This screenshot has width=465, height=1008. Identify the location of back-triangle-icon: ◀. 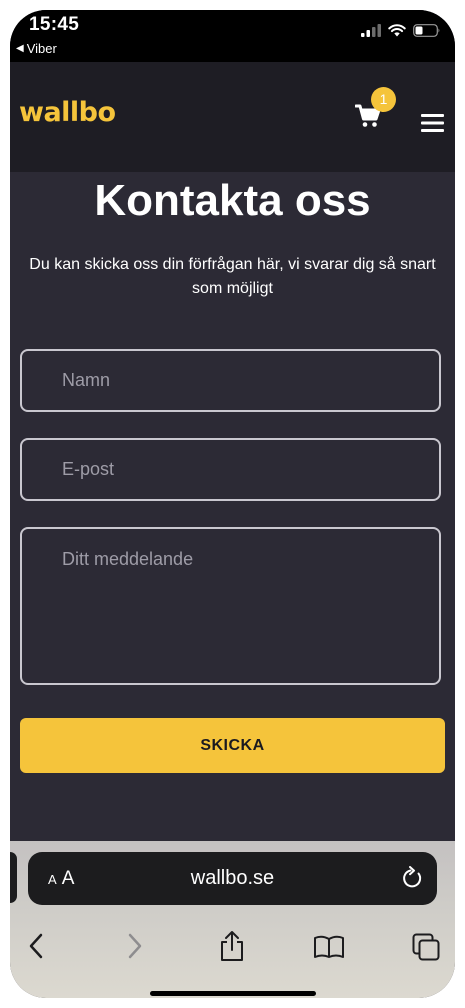
(20, 48).